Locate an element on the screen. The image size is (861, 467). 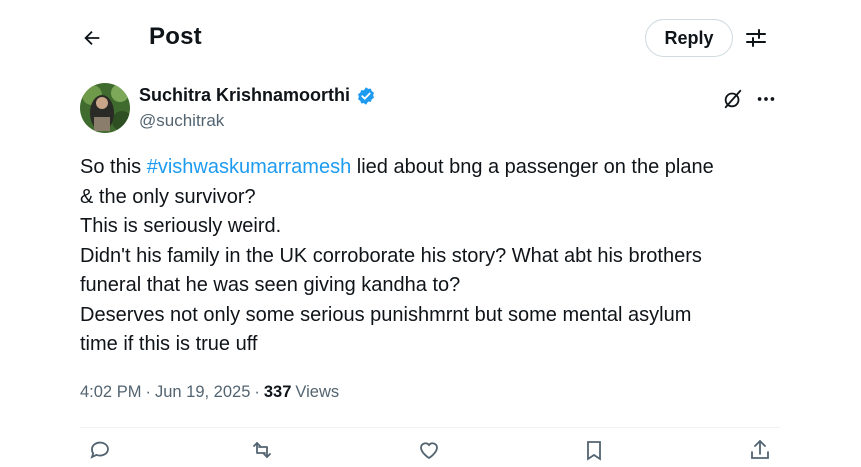
sliders-icon is located at coordinates (756, 38).